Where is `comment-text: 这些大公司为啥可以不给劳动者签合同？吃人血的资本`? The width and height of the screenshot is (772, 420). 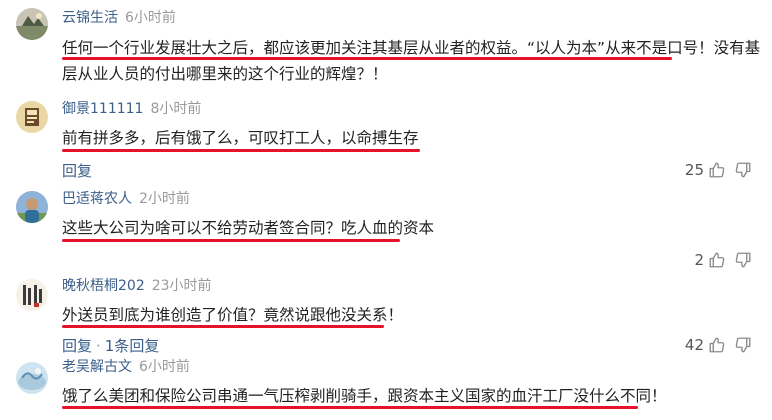 comment-text: 这些大公司为啥可以不给劳动者签合同？吃人血的资本 is located at coordinates (248, 228).